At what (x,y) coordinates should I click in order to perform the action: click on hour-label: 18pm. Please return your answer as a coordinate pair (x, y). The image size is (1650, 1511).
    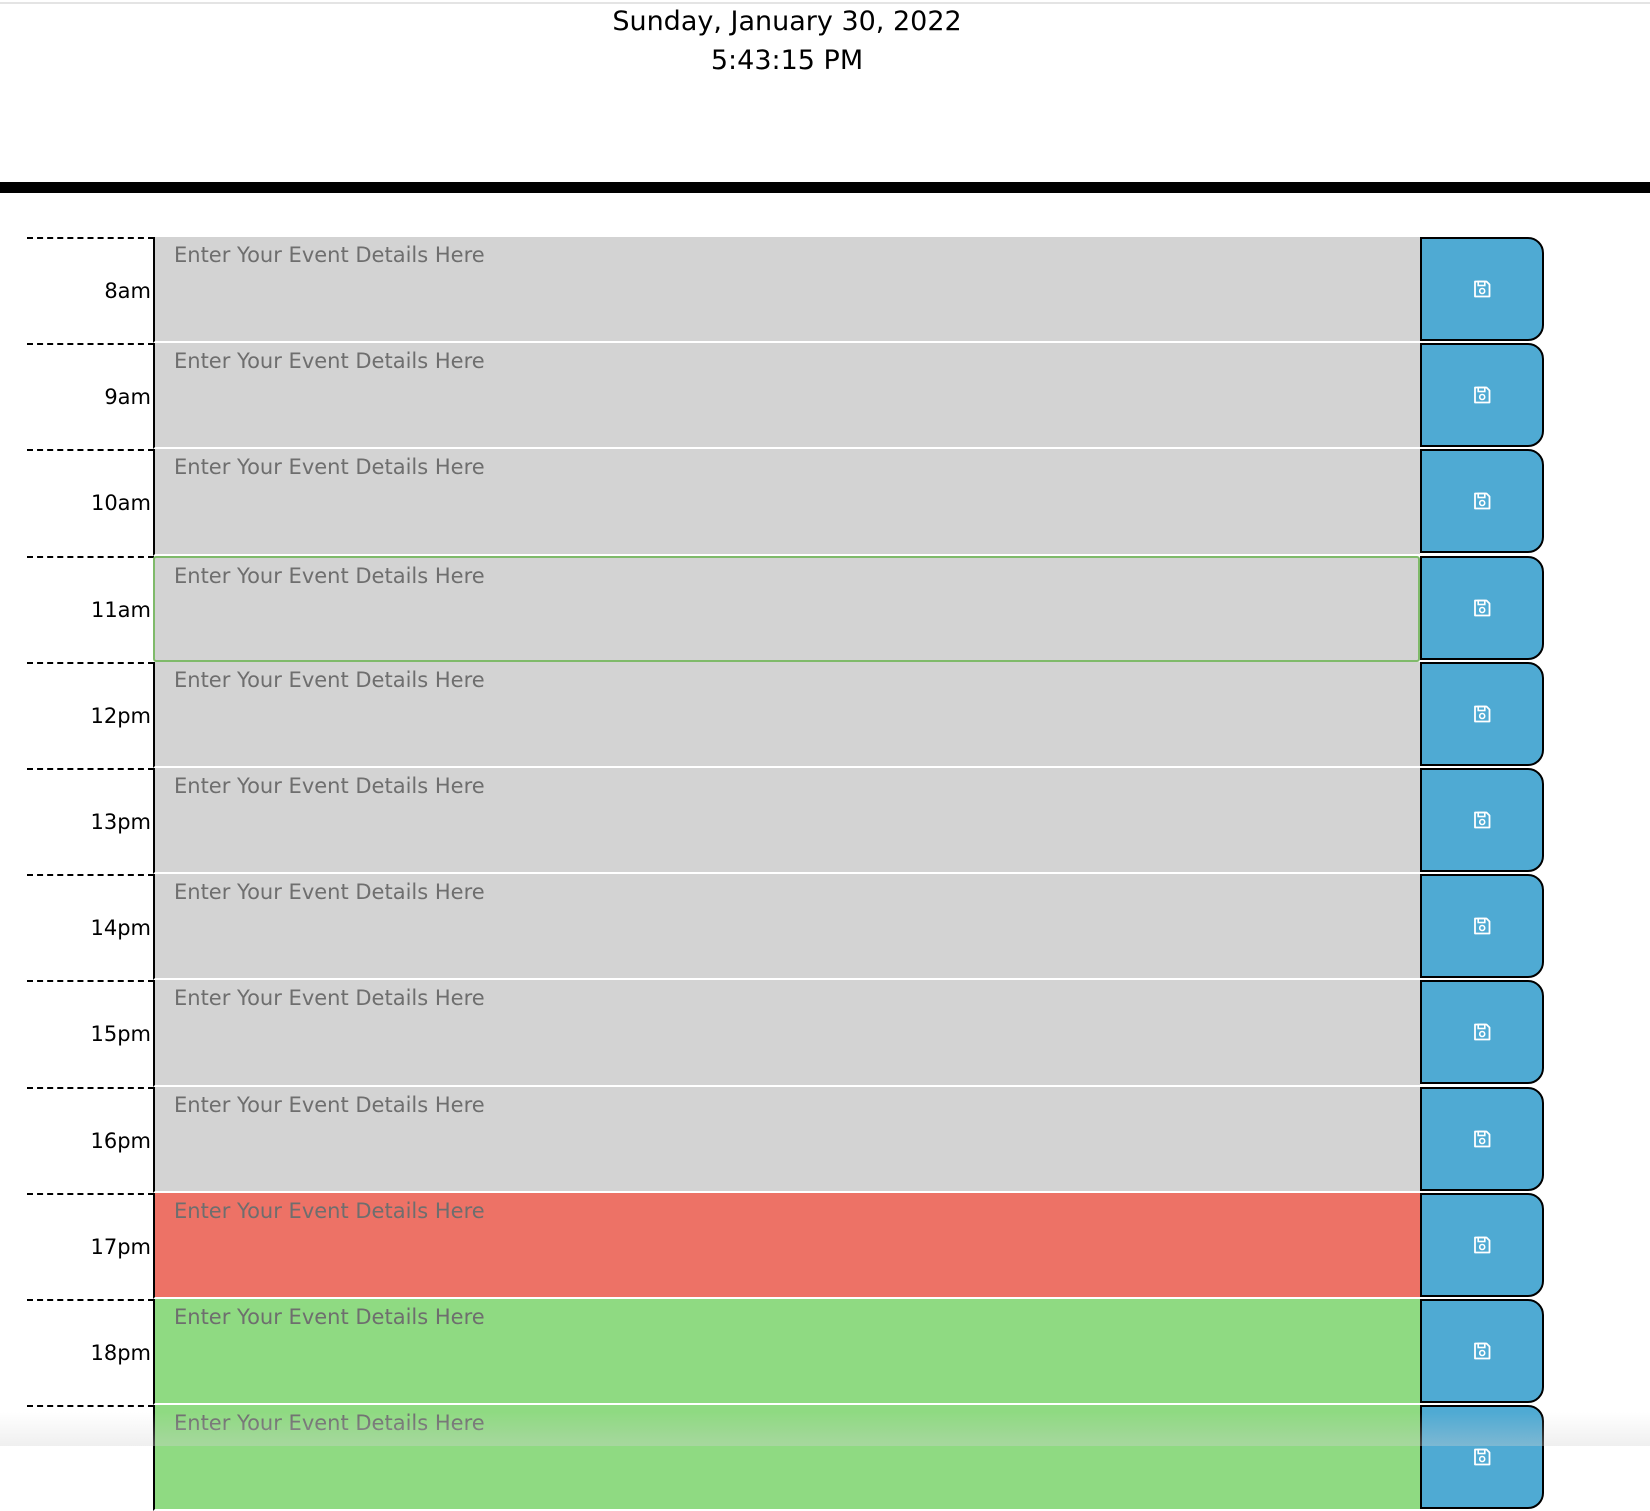
    Looking at the image, I should click on (120, 1352).